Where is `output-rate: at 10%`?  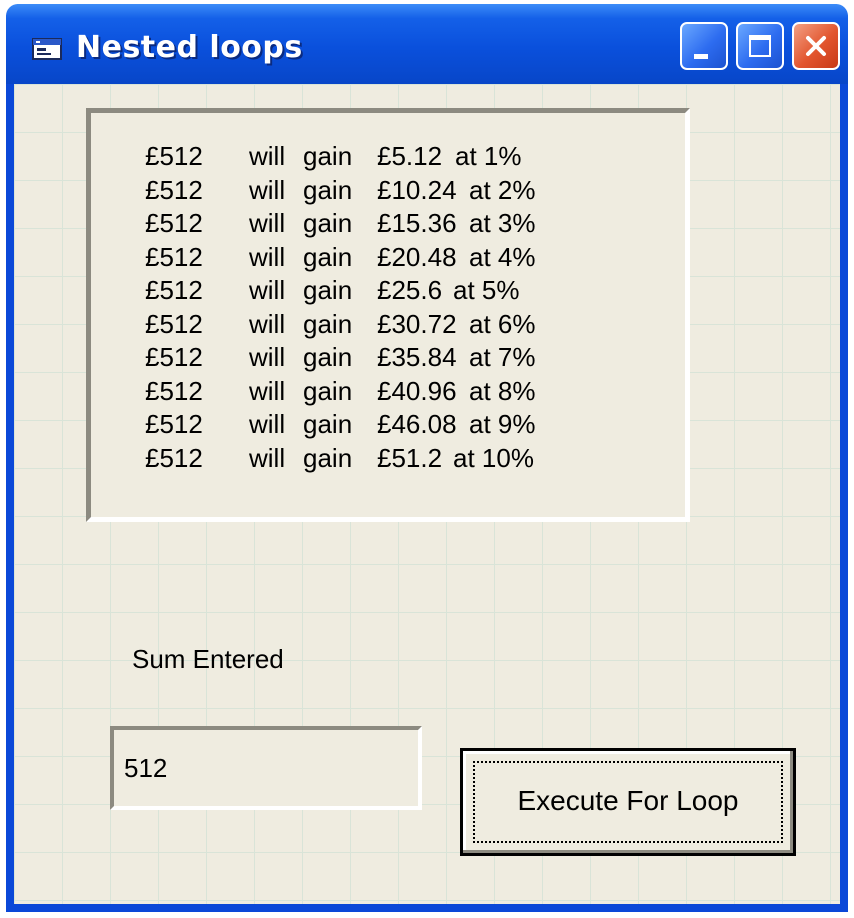 output-rate: at 10% is located at coordinates (493, 457).